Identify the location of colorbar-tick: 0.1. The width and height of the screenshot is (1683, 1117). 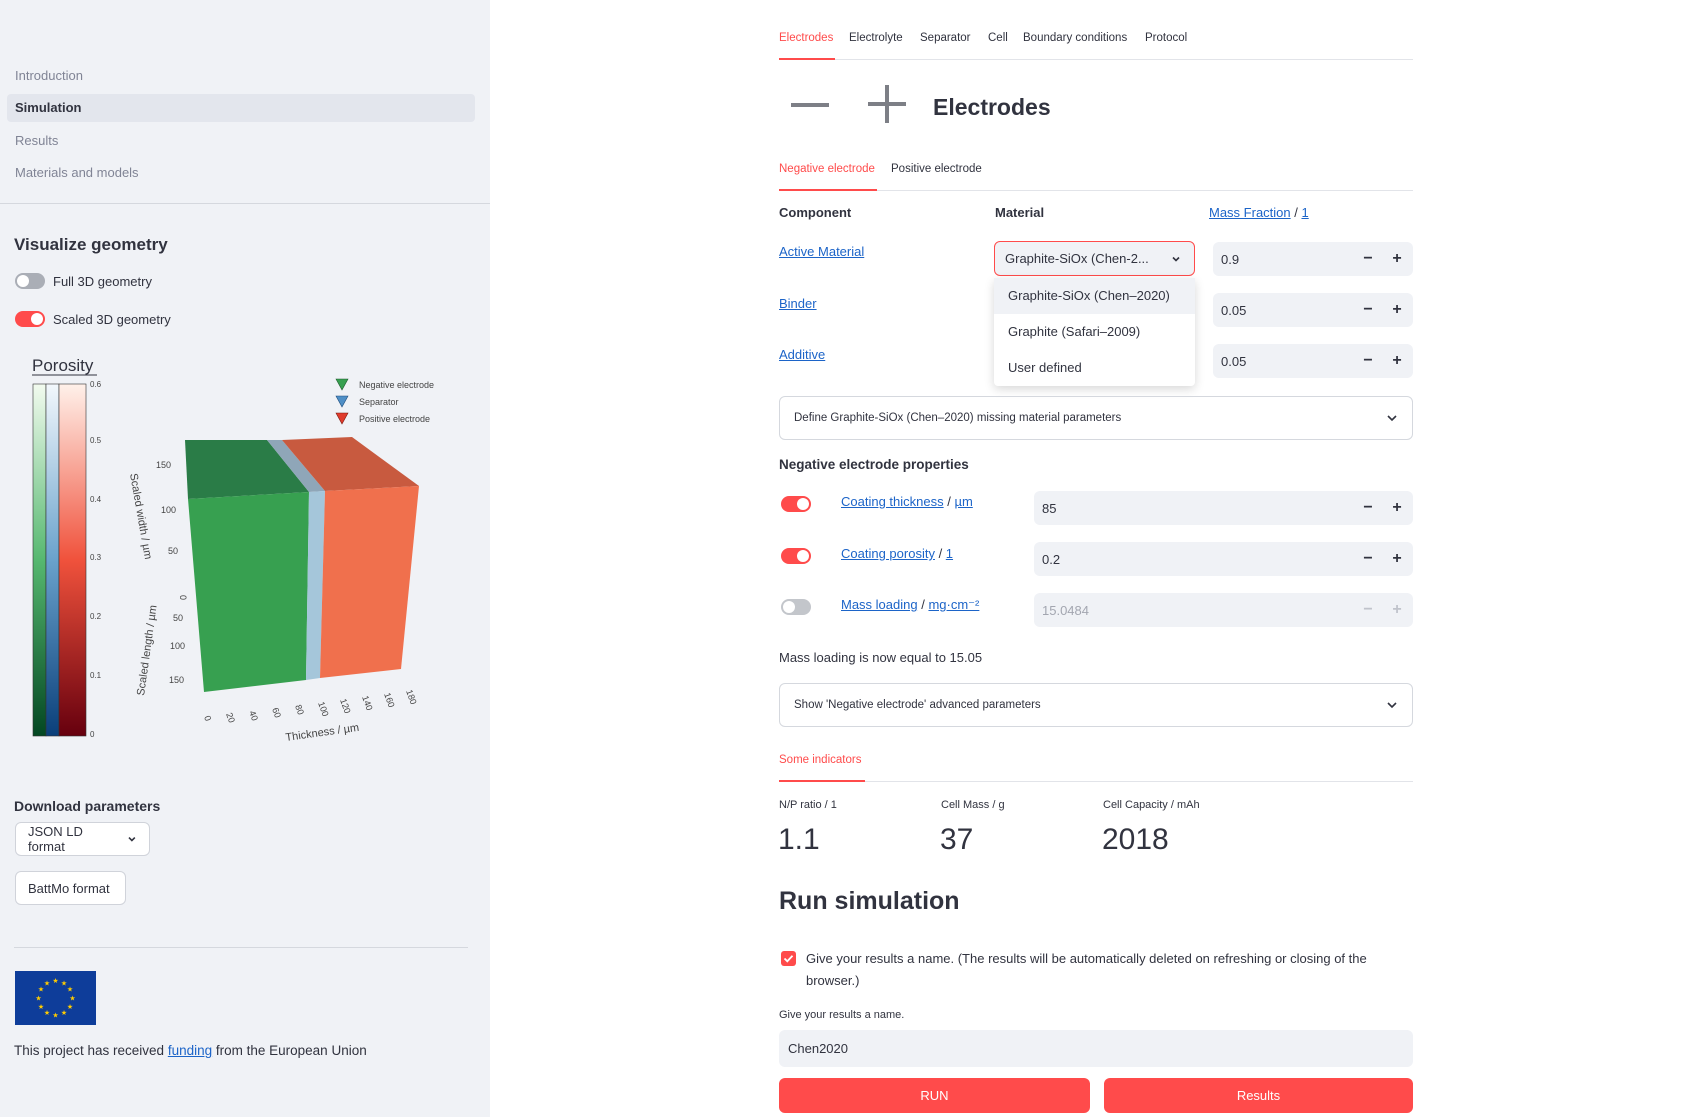
(96, 675).